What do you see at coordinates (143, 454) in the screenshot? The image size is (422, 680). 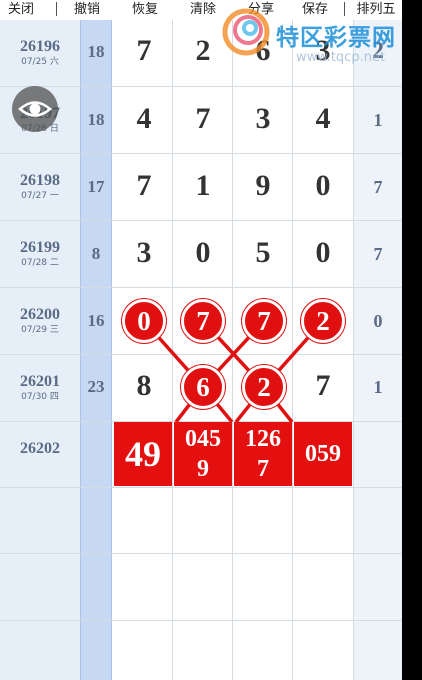 I see `prediction-box-1: 49` at bounding box center [143, 454].